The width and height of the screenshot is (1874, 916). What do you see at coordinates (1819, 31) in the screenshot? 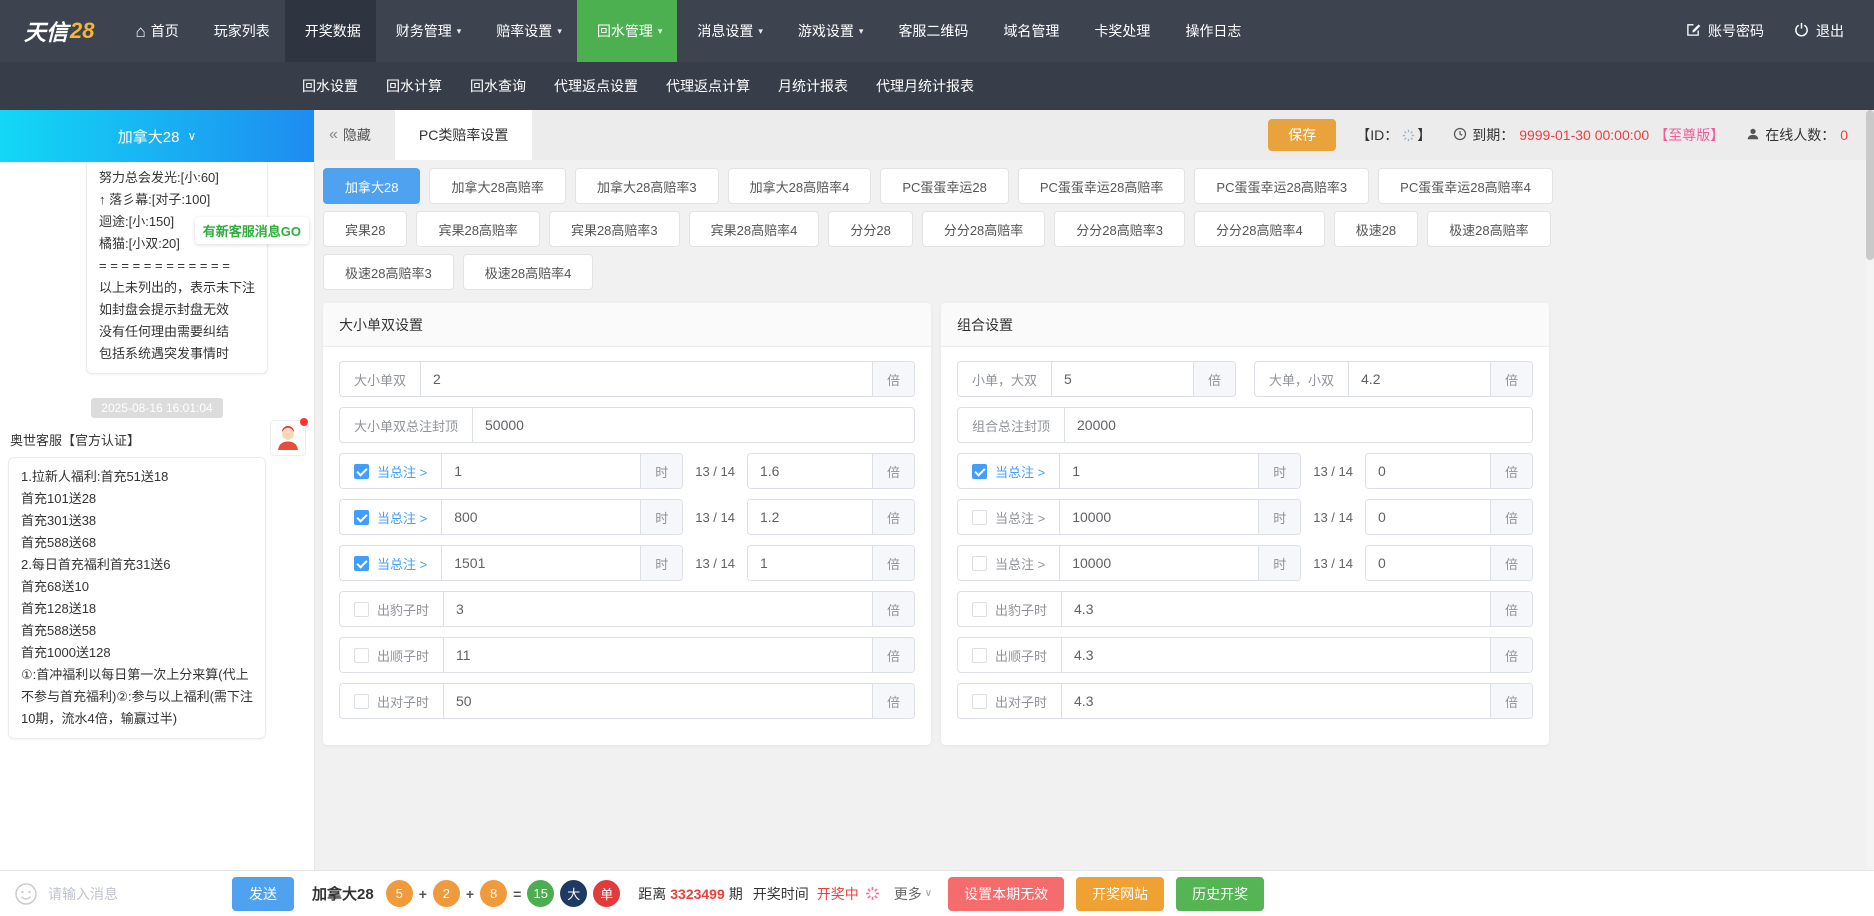
I see `logout-button: 退出` at bounding box center [1819, 31].